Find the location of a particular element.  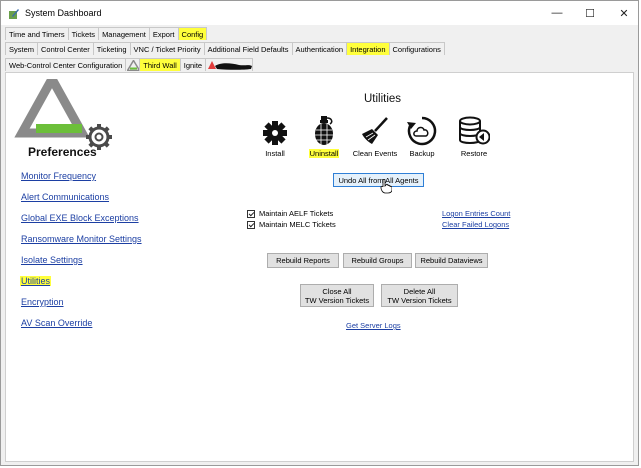

link-clear-failed-logons: Clear Failed Logons is located at coordinates (475, 224).